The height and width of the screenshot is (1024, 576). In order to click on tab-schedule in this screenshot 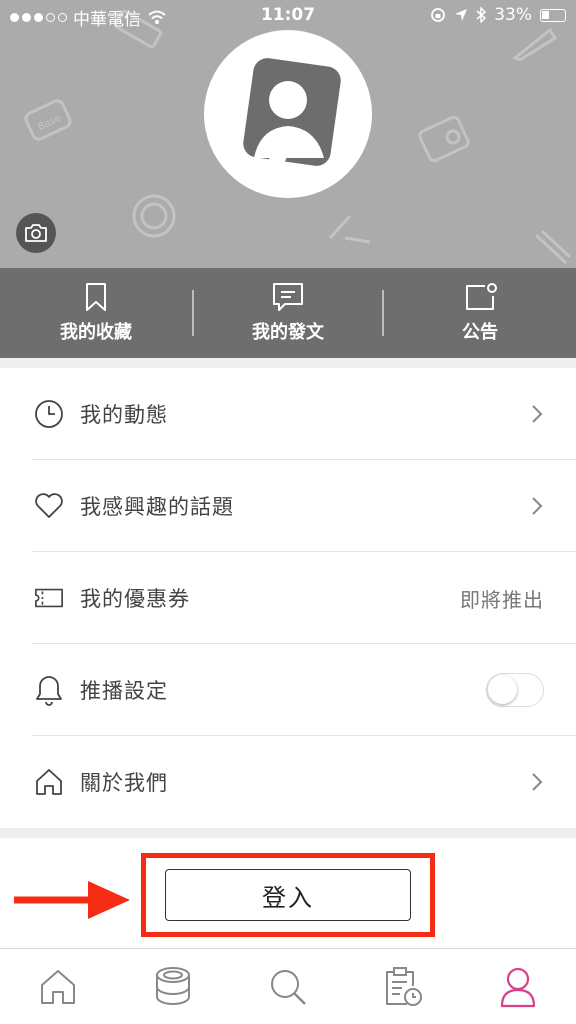, I will do `click(403, 986)`.